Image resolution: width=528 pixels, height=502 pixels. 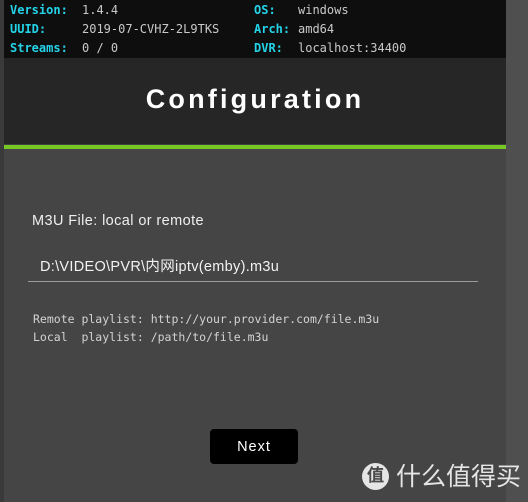 What do you see at coordinates (118, 221) in the screenshot?
I see `m3u-file-label: M3U File: local or remote` at bounding box center [118, 221].